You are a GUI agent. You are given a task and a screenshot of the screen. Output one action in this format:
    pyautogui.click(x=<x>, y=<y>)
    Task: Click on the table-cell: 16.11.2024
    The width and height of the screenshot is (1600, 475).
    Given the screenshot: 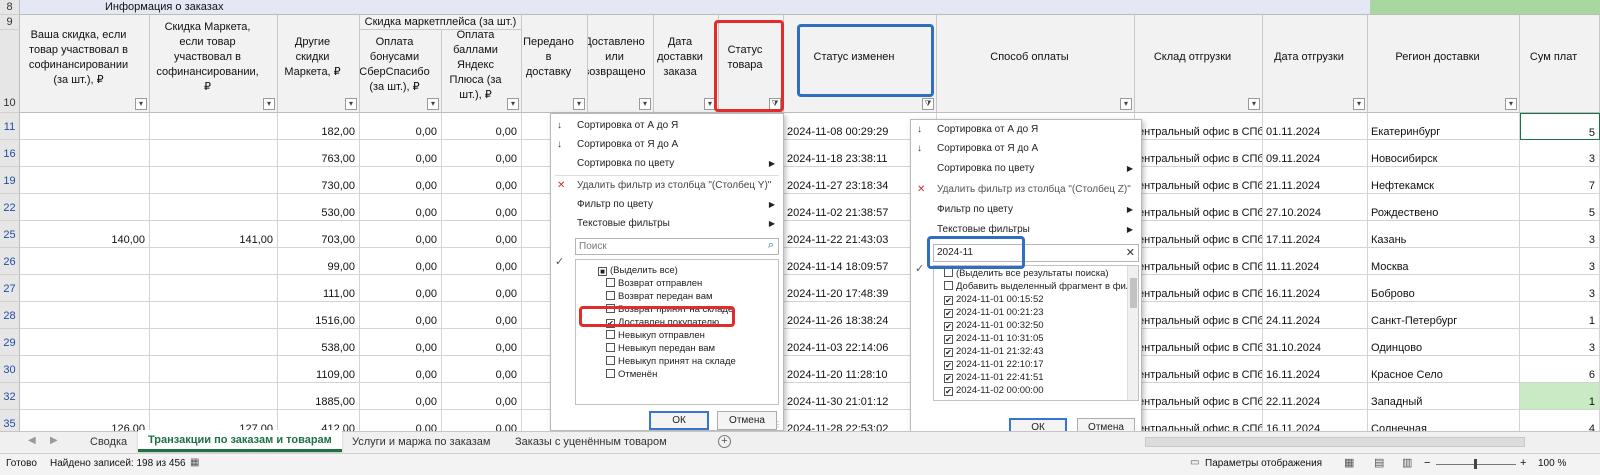 What is the action you would take?
    pyautogui.click(x=1315, y=288)
    